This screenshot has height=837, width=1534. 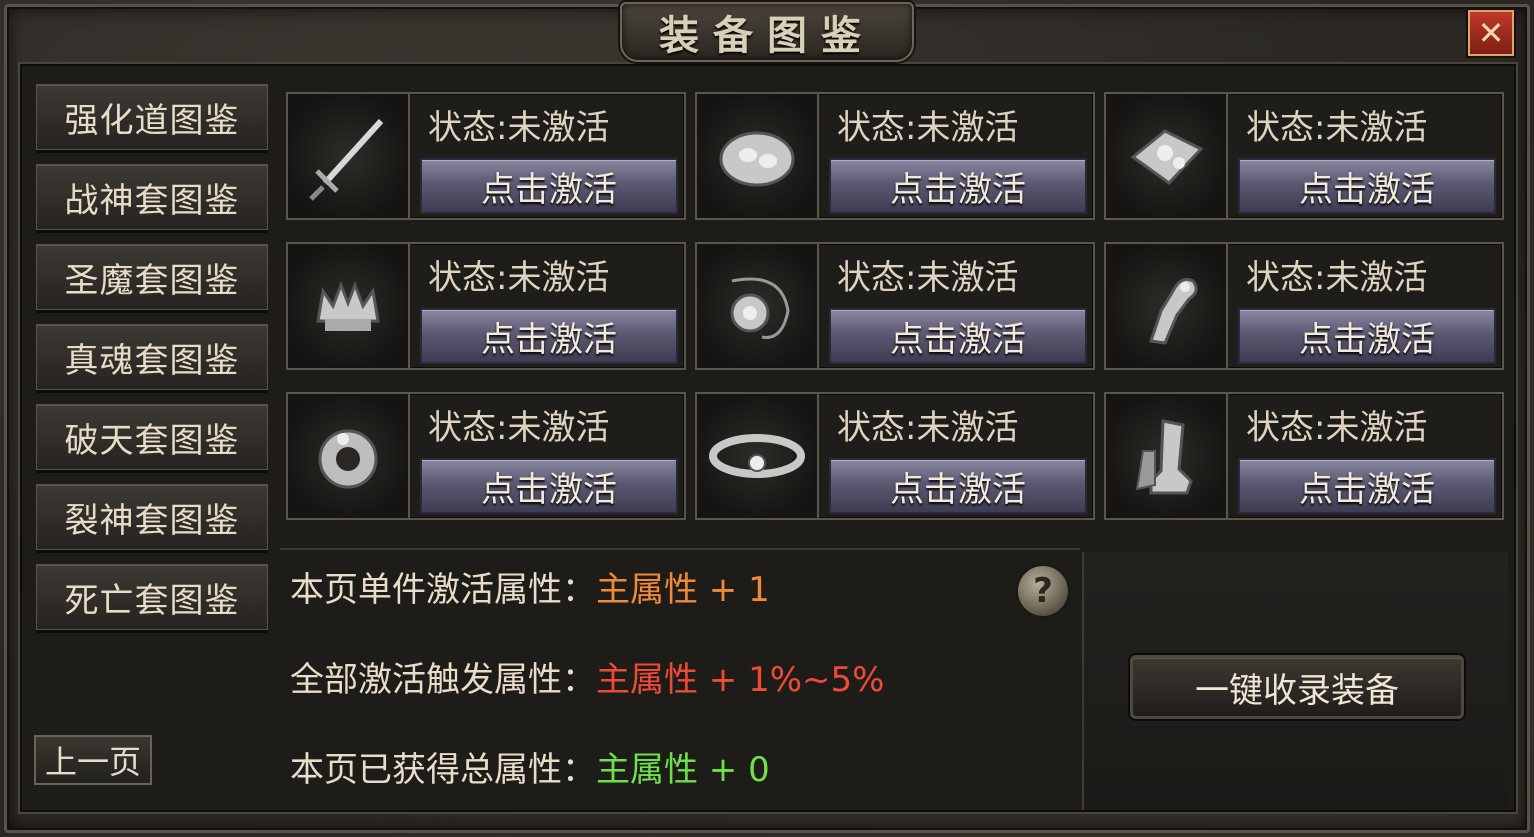 What do you see at coordinates (443, 770) in the screenshot?
I see `attribute-label: 本页已获得总属性：` at bounding box center [443, 770].